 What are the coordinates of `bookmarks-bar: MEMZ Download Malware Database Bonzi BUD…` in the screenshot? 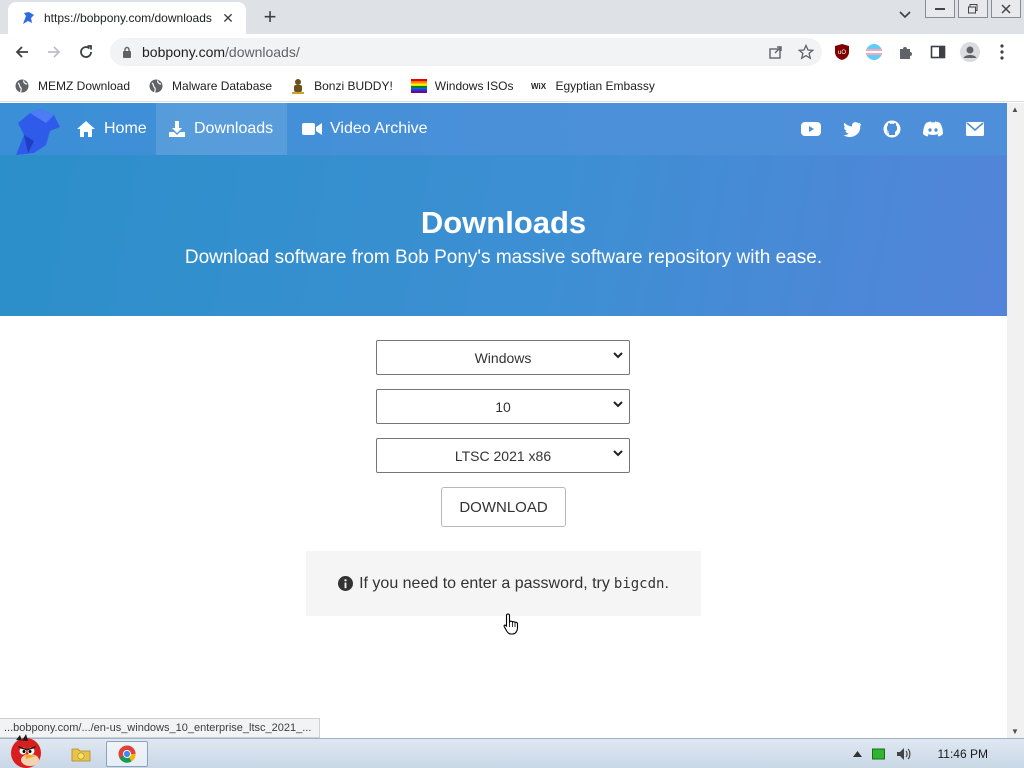 It's located at (512, 86).